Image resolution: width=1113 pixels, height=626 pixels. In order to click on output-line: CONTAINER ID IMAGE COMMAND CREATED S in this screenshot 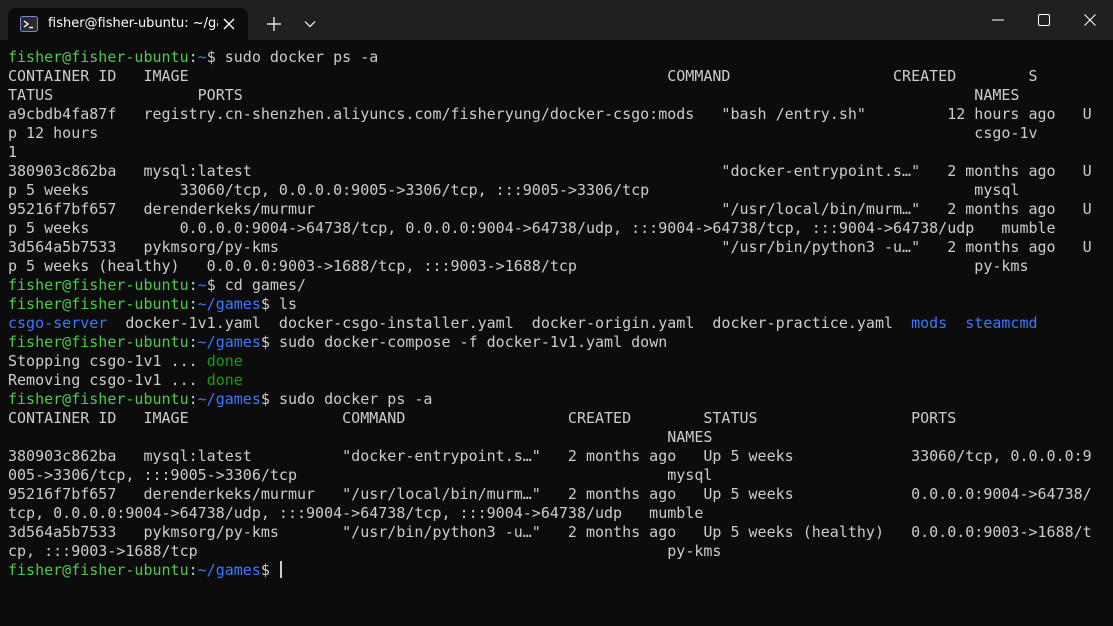, I will do `click(523, 76)`.